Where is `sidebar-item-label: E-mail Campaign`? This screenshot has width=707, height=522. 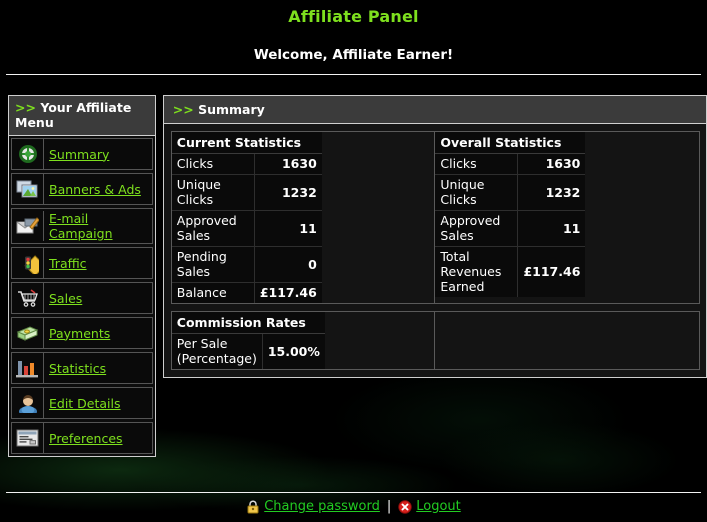 sidebar-item-label: E-mail Campaign is located at coordinates (81, 226).